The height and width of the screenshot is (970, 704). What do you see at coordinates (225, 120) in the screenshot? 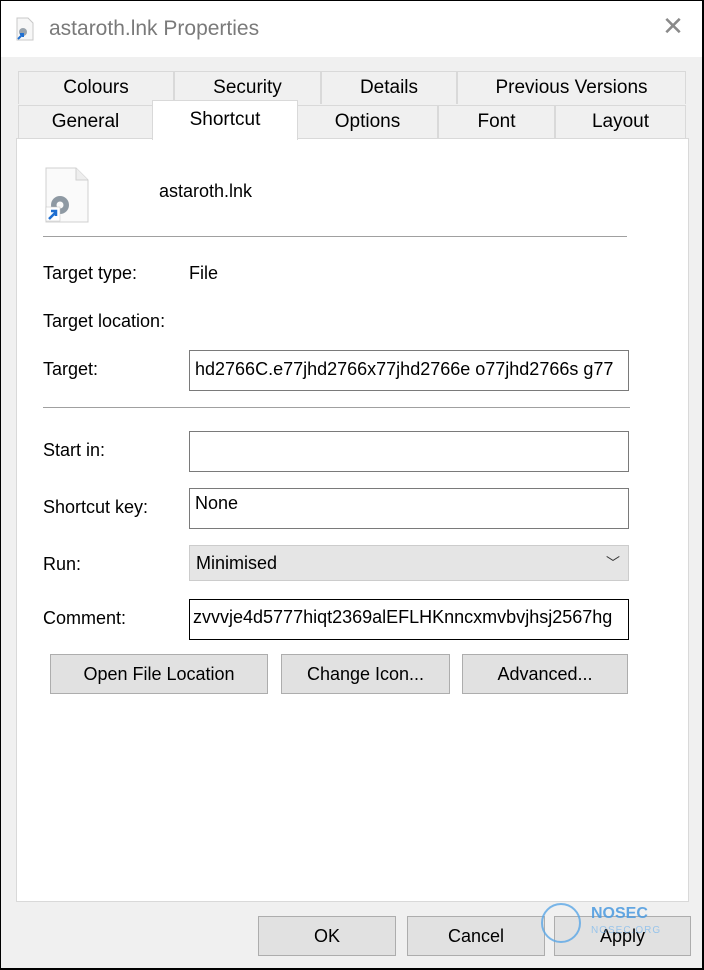
I see `tab-shortcut: Shortcut` at bounding box center [225, 120].